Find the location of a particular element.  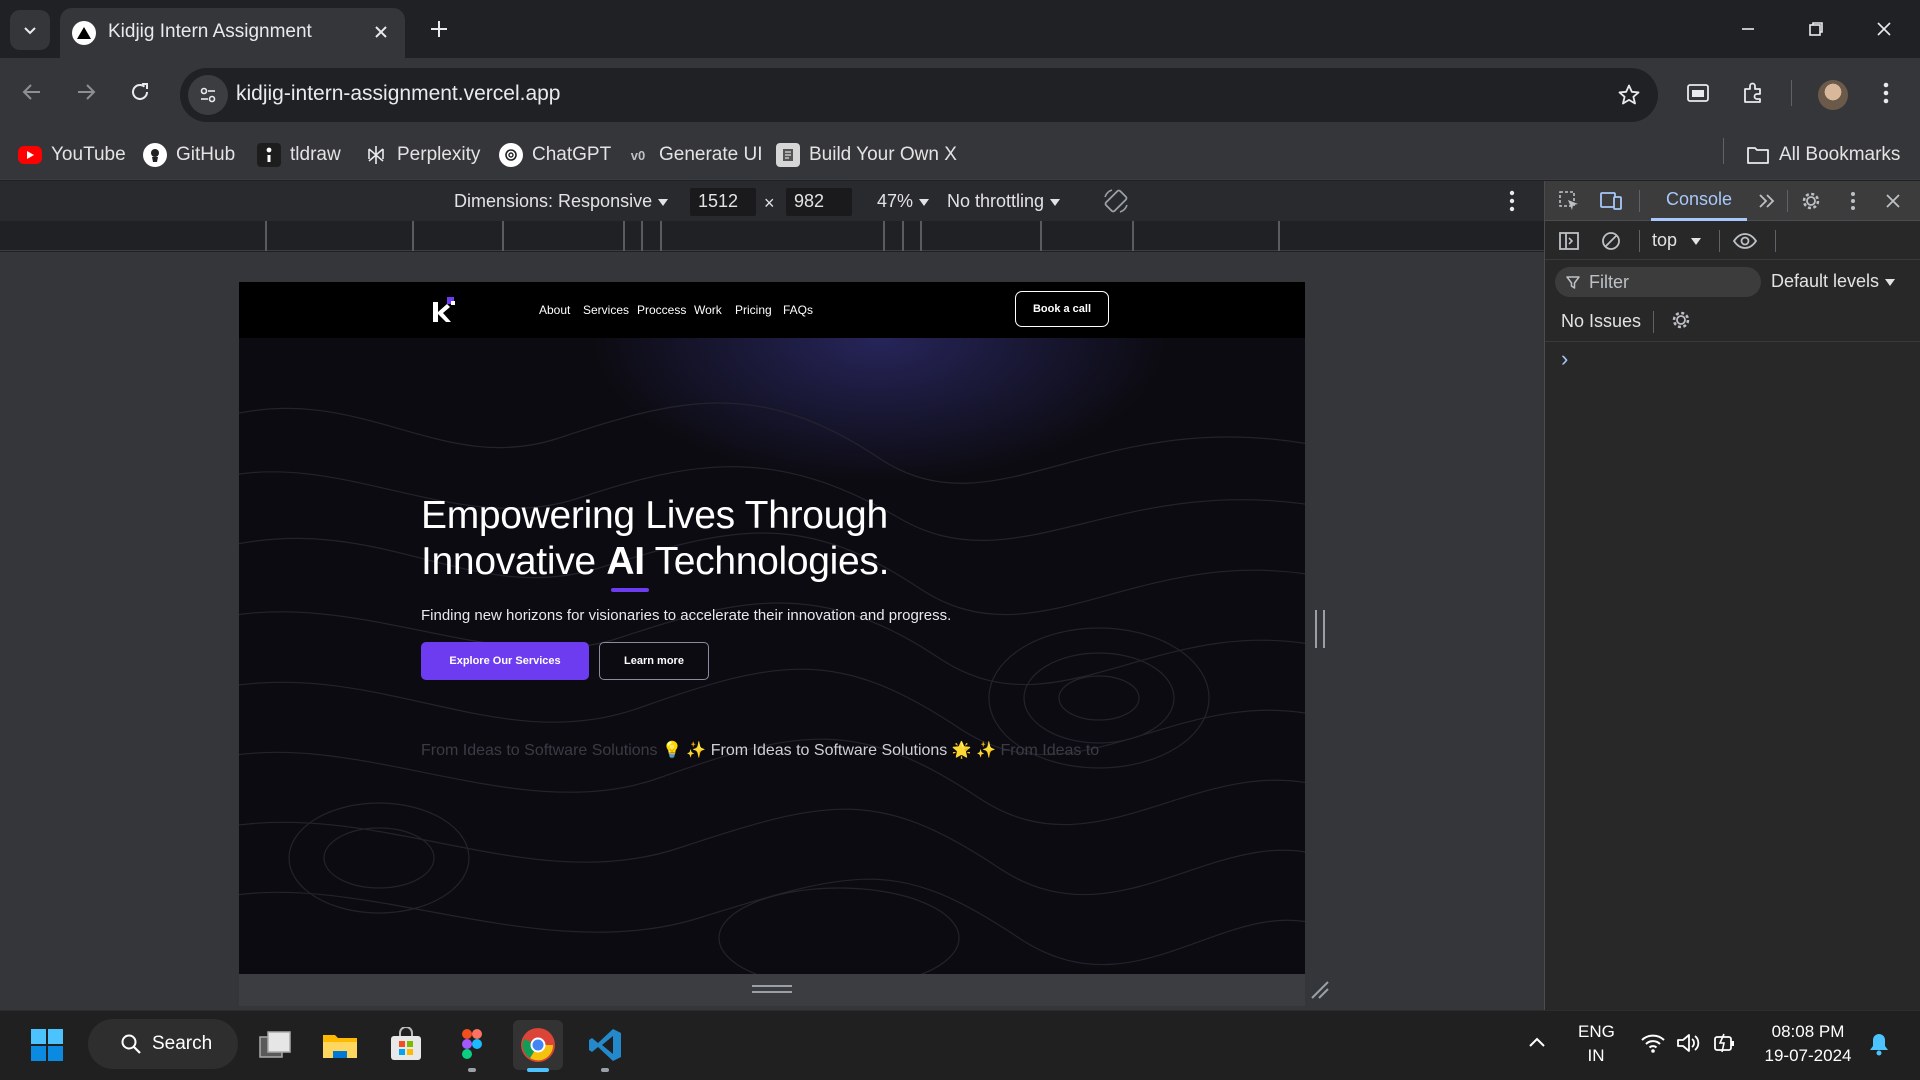

site-info-icon is located at coordinates (208, 95).